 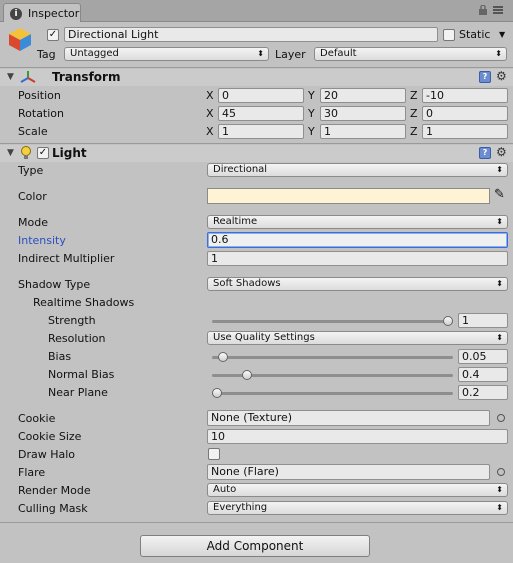 I want to click on mode-label: Mode, so click(x=33, y=222).